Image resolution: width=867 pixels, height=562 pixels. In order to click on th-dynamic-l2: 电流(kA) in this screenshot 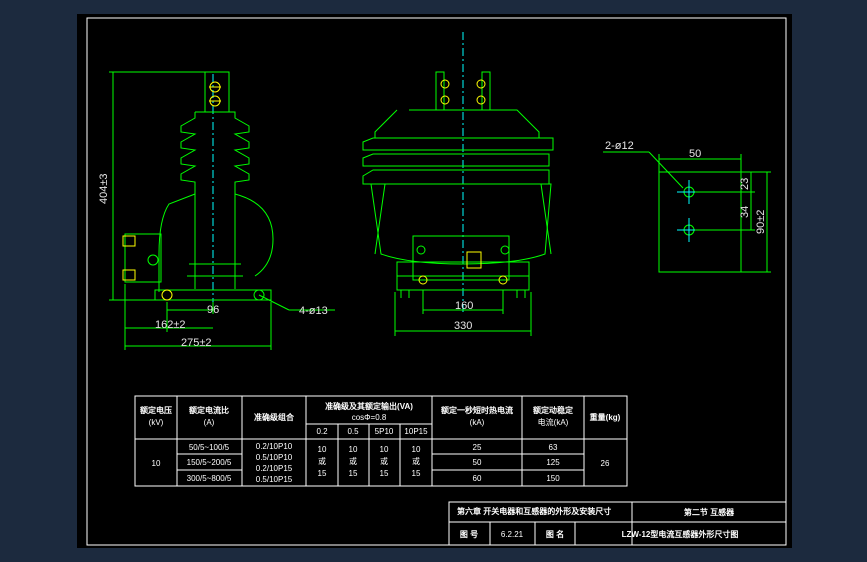, I will do `click(553, 422)`.